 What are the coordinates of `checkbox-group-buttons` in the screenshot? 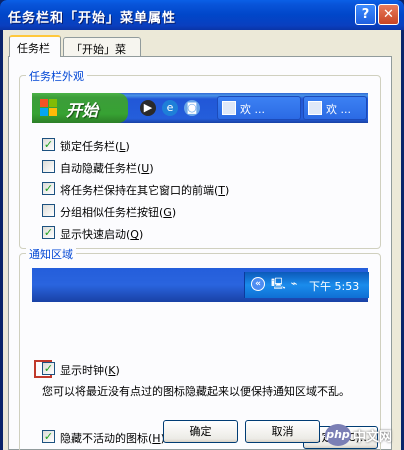 It's located at (48, 210).